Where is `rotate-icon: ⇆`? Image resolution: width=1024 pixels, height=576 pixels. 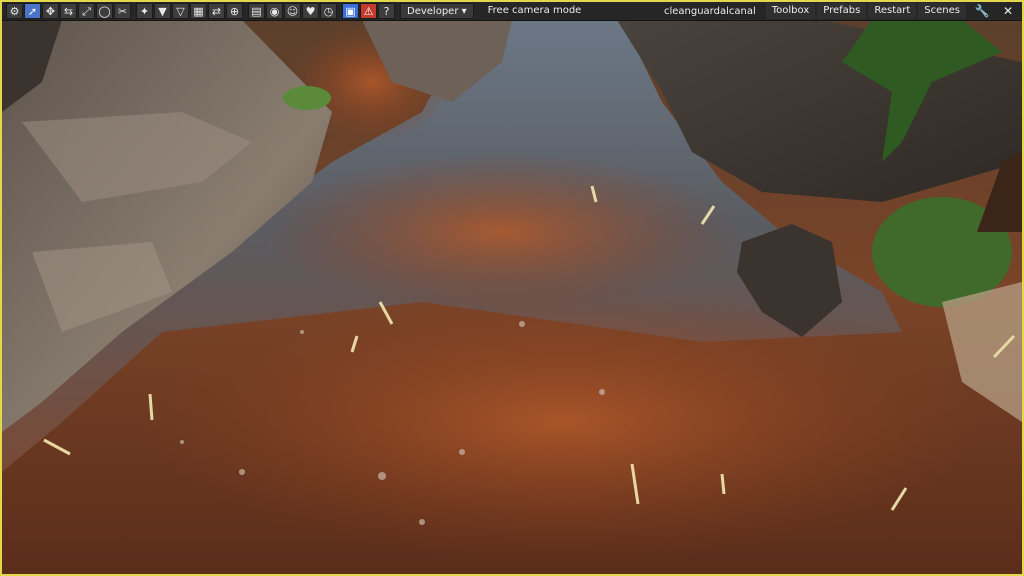
rotate-icon: ⇆ is located at coordinates (68, 11).